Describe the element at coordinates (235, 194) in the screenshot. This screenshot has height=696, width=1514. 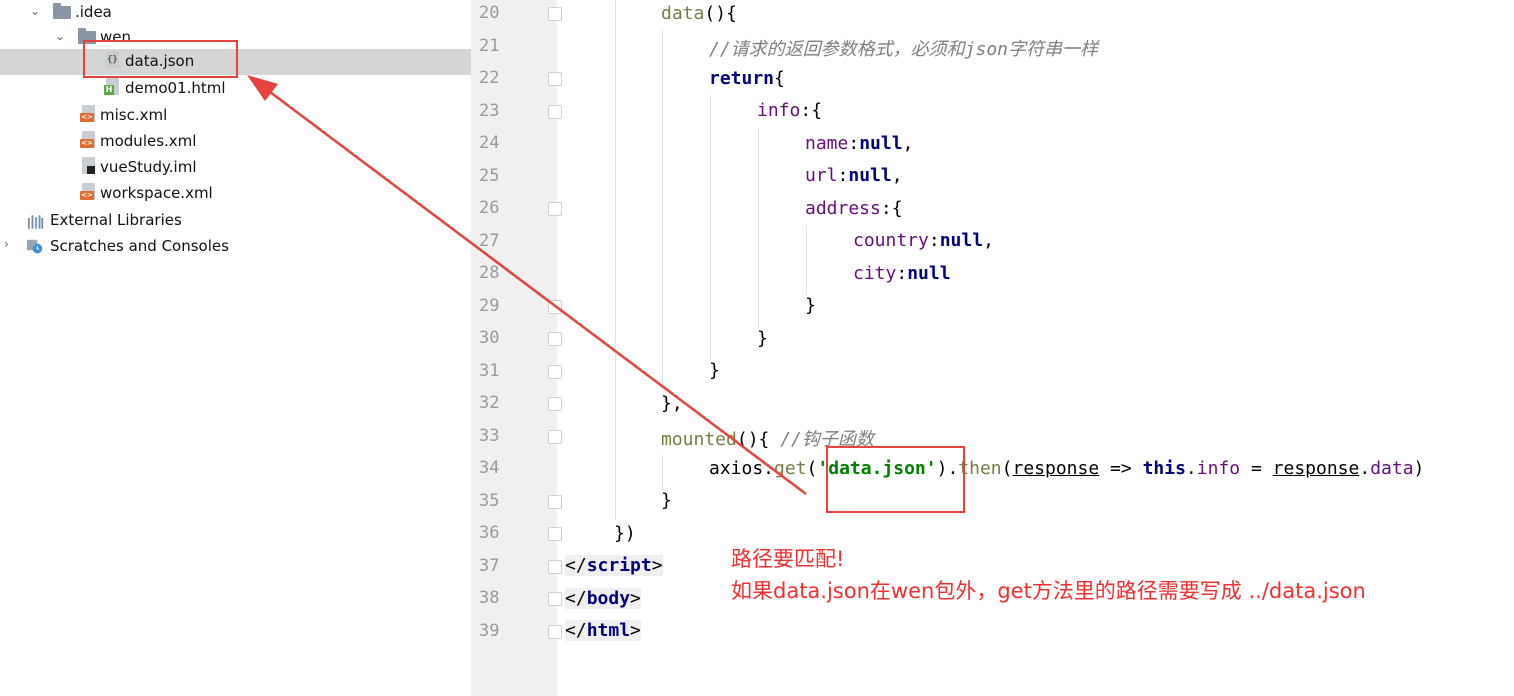
I see `tree-item-workspace-xml: <> workspace.xml` at that location.